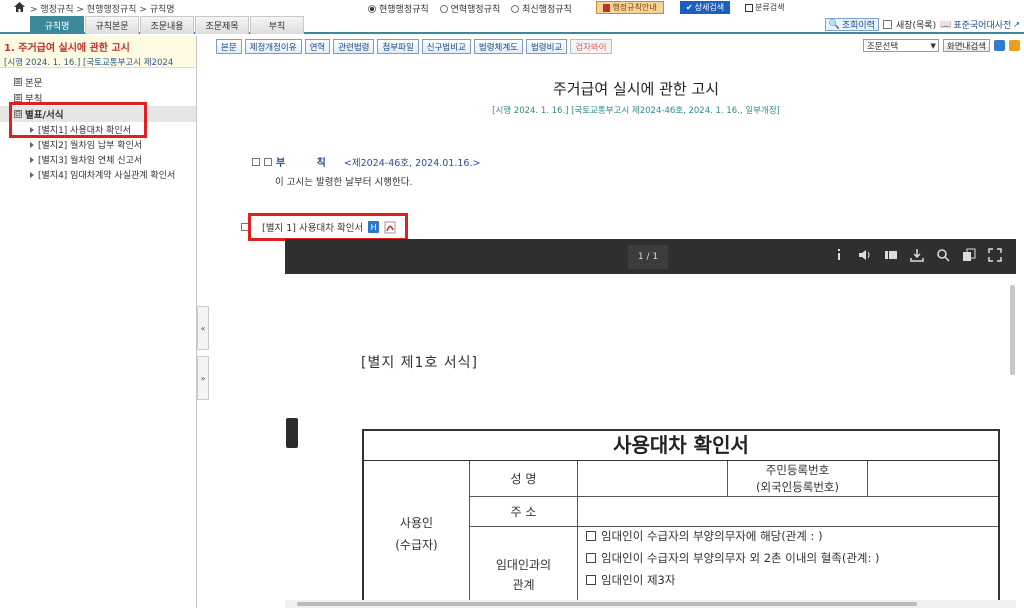  Describe the element at coordinates (222, 25) in the screenshot. I see `tab-article-title: 조문제목` at that location.